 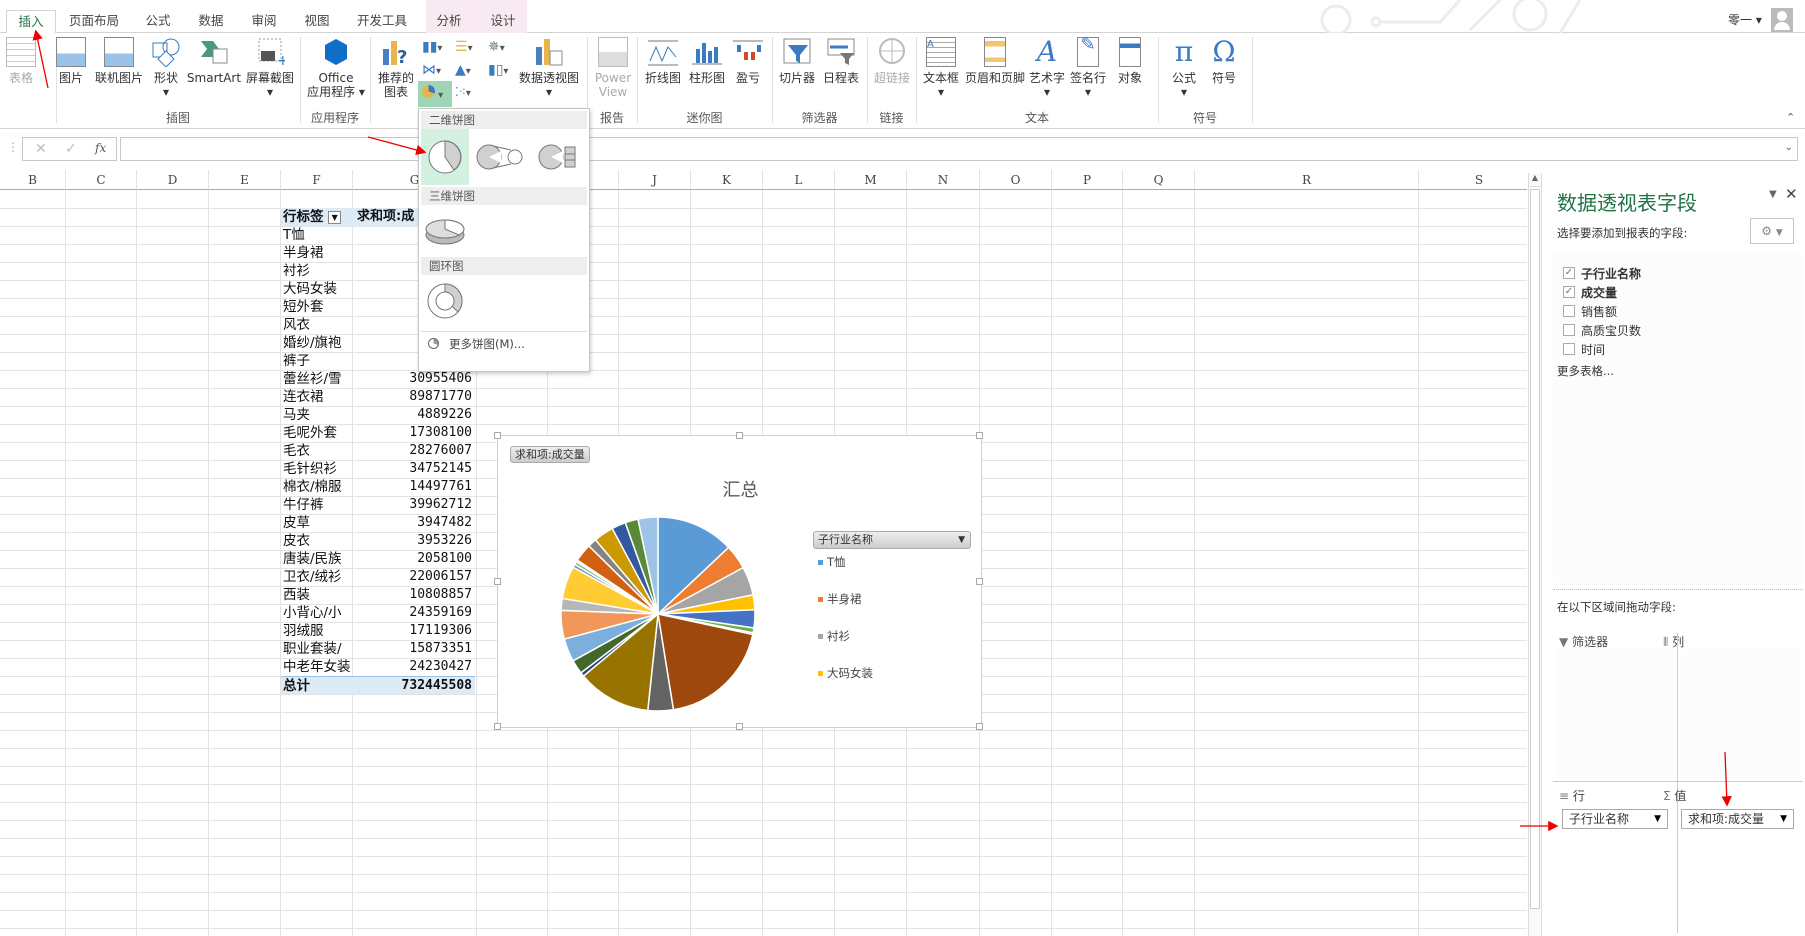 What do you see at coordinates (845, 673) in the screenshot?
I see `legend-item: 大码女装` at bounding box center [845, 673].